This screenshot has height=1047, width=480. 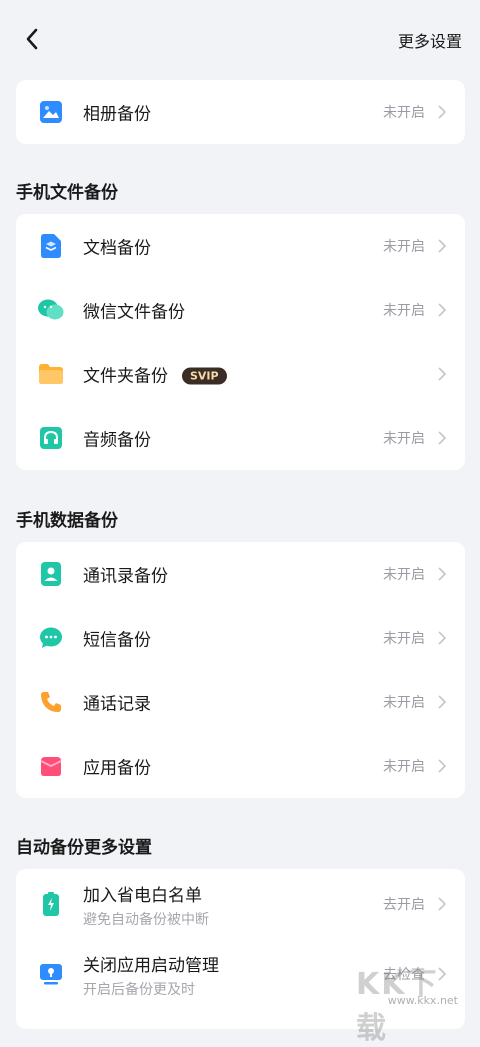 What do you see at coordinates (404, 767) in the screenshot?
I see `app-backup-status: 未开启` at bounding box center [404, 767].